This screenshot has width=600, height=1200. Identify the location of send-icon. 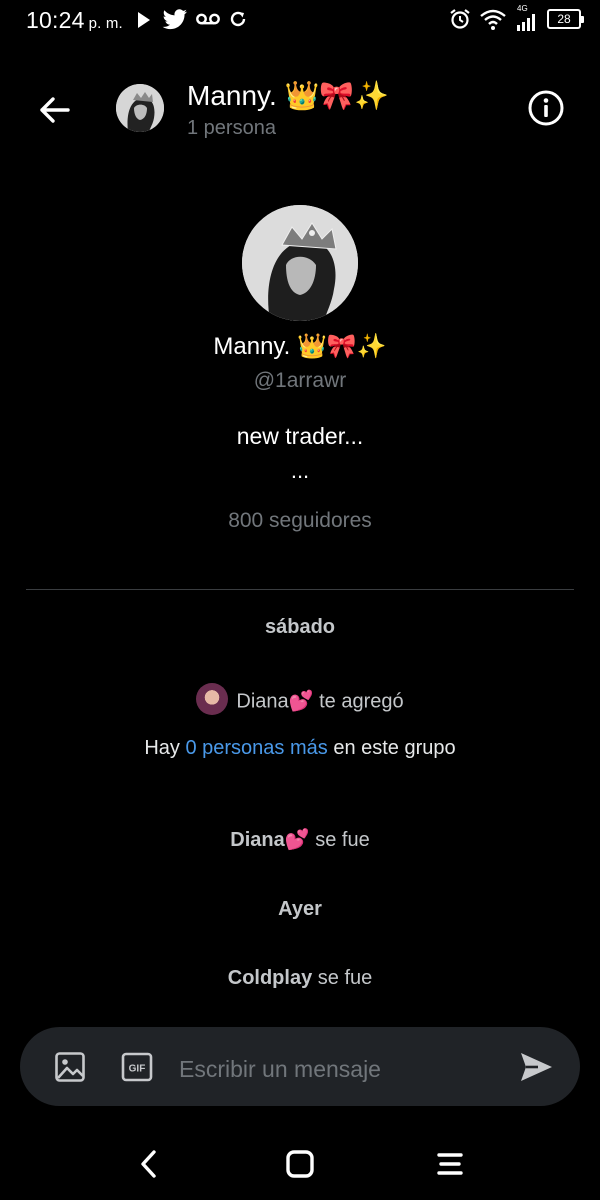
(536, 1067).